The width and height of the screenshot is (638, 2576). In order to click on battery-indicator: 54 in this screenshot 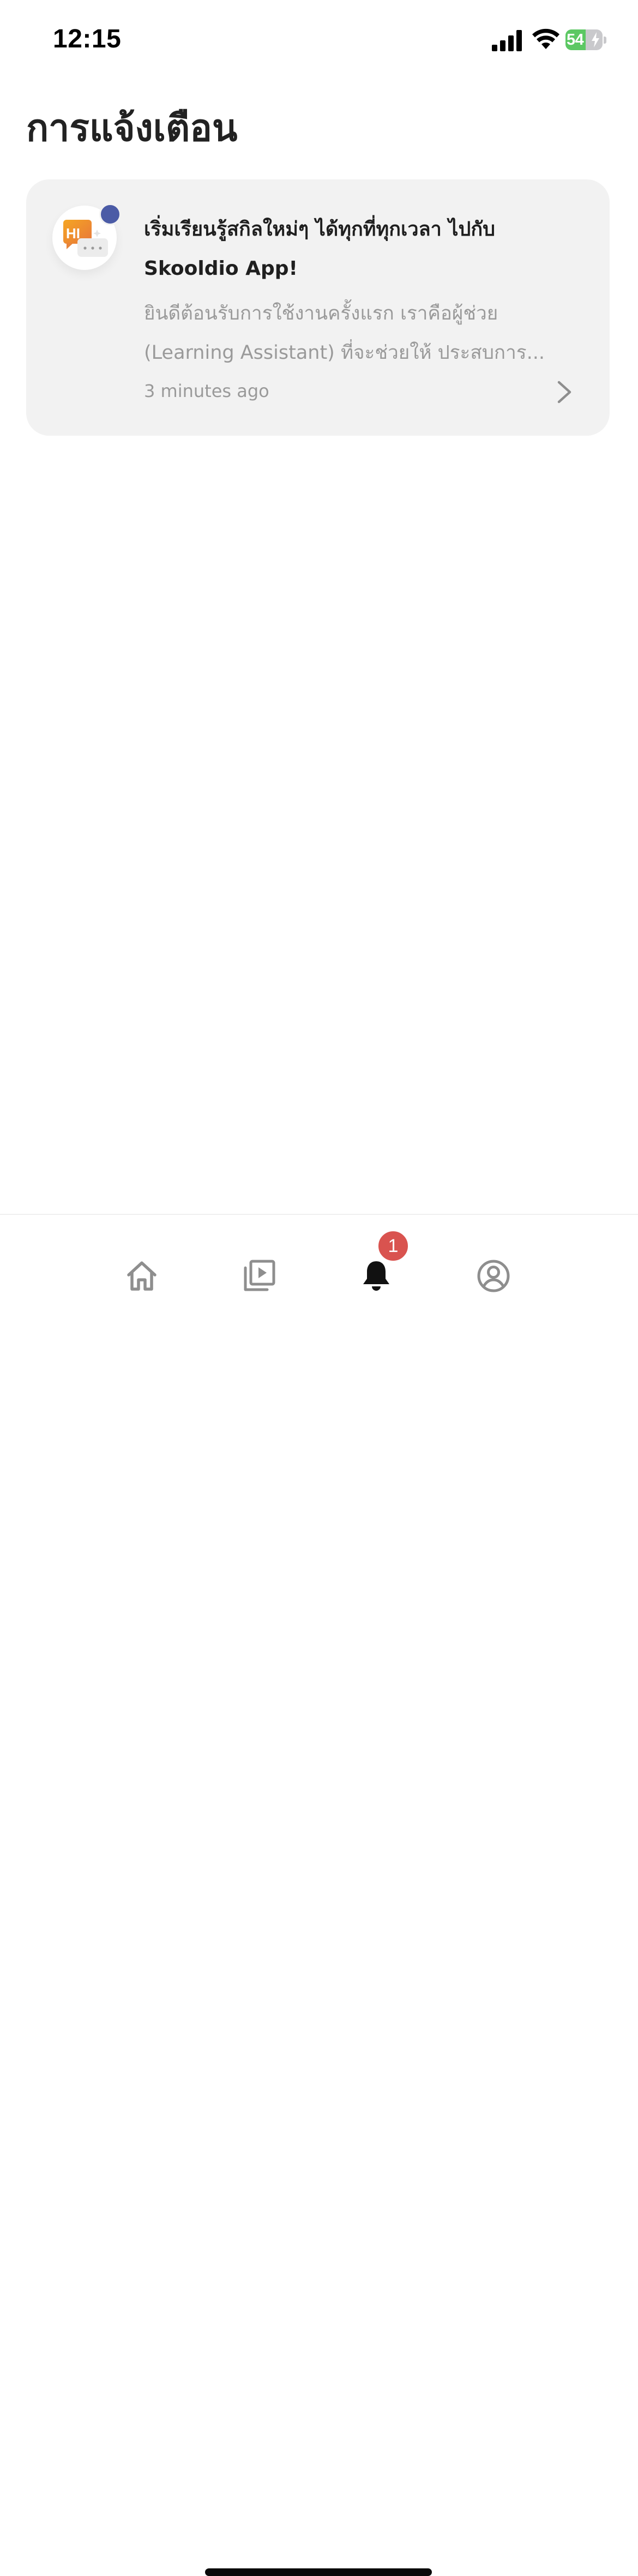, I will do `click(586, 40)`.